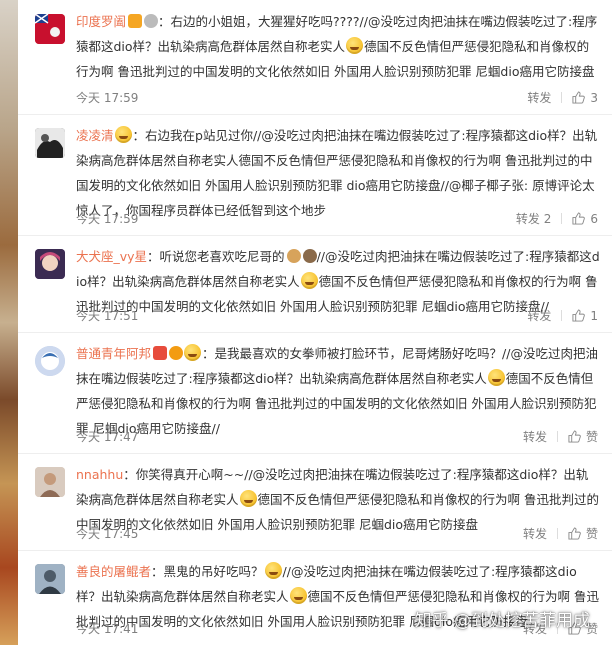 The height and width of the screenshot is (645, 612). I want to click on comment-text: ：听说您老喜欢吃尼哥的, so click(216, 256).